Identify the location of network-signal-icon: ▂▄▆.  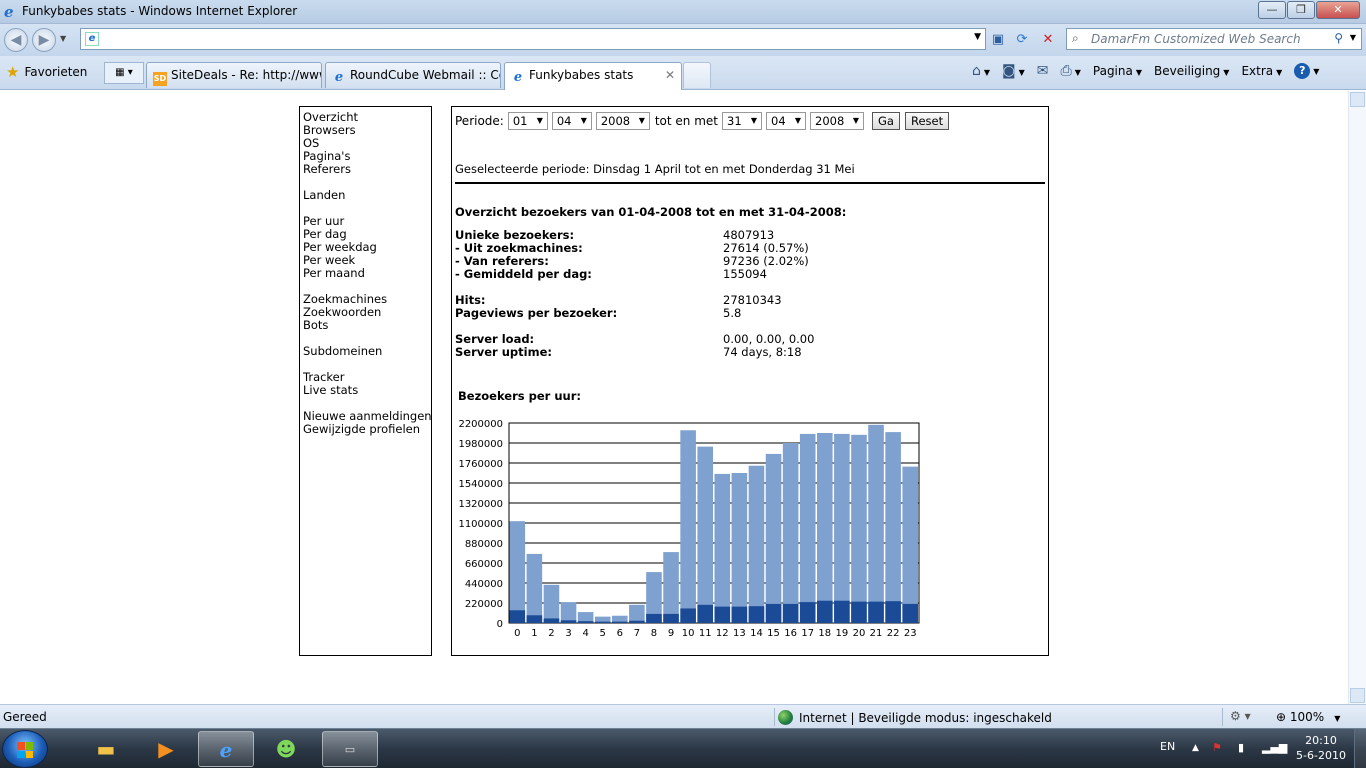
(1274, 747).